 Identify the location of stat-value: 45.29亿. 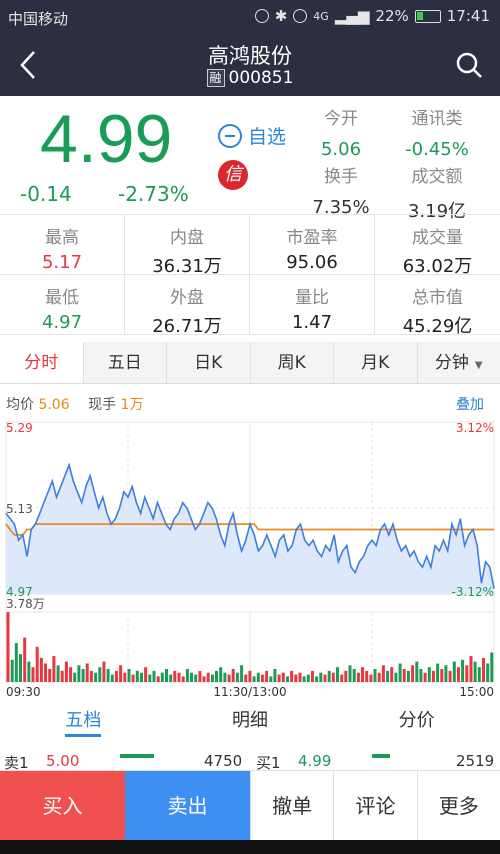
(437, 326).